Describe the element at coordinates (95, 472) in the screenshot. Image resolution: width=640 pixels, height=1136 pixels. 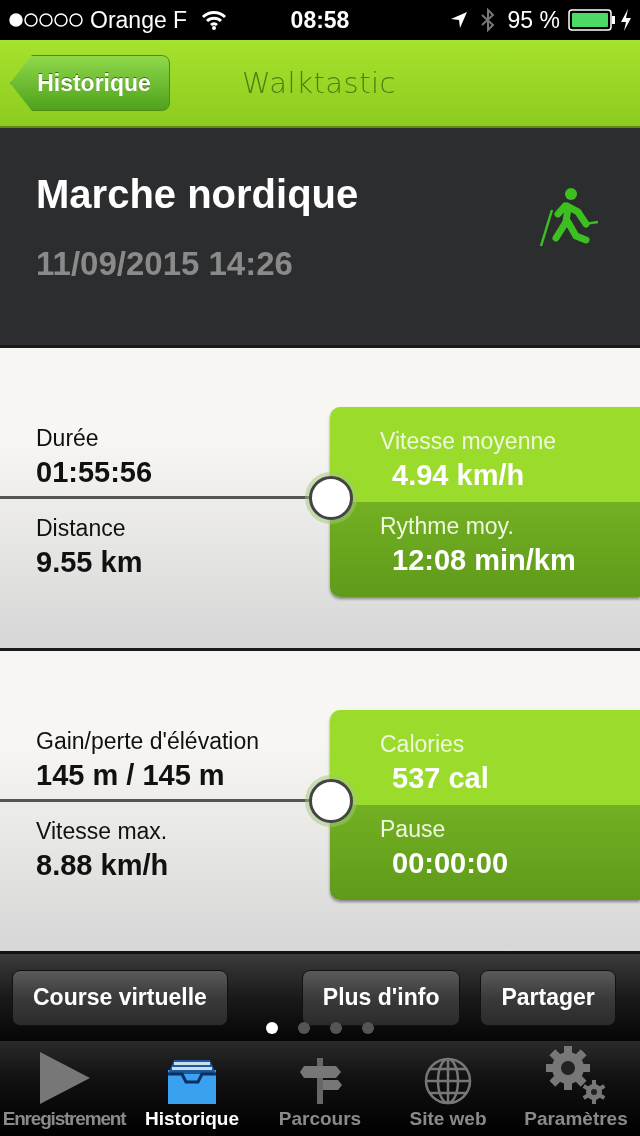
I see `stat-value: 01:55:56` at that location.